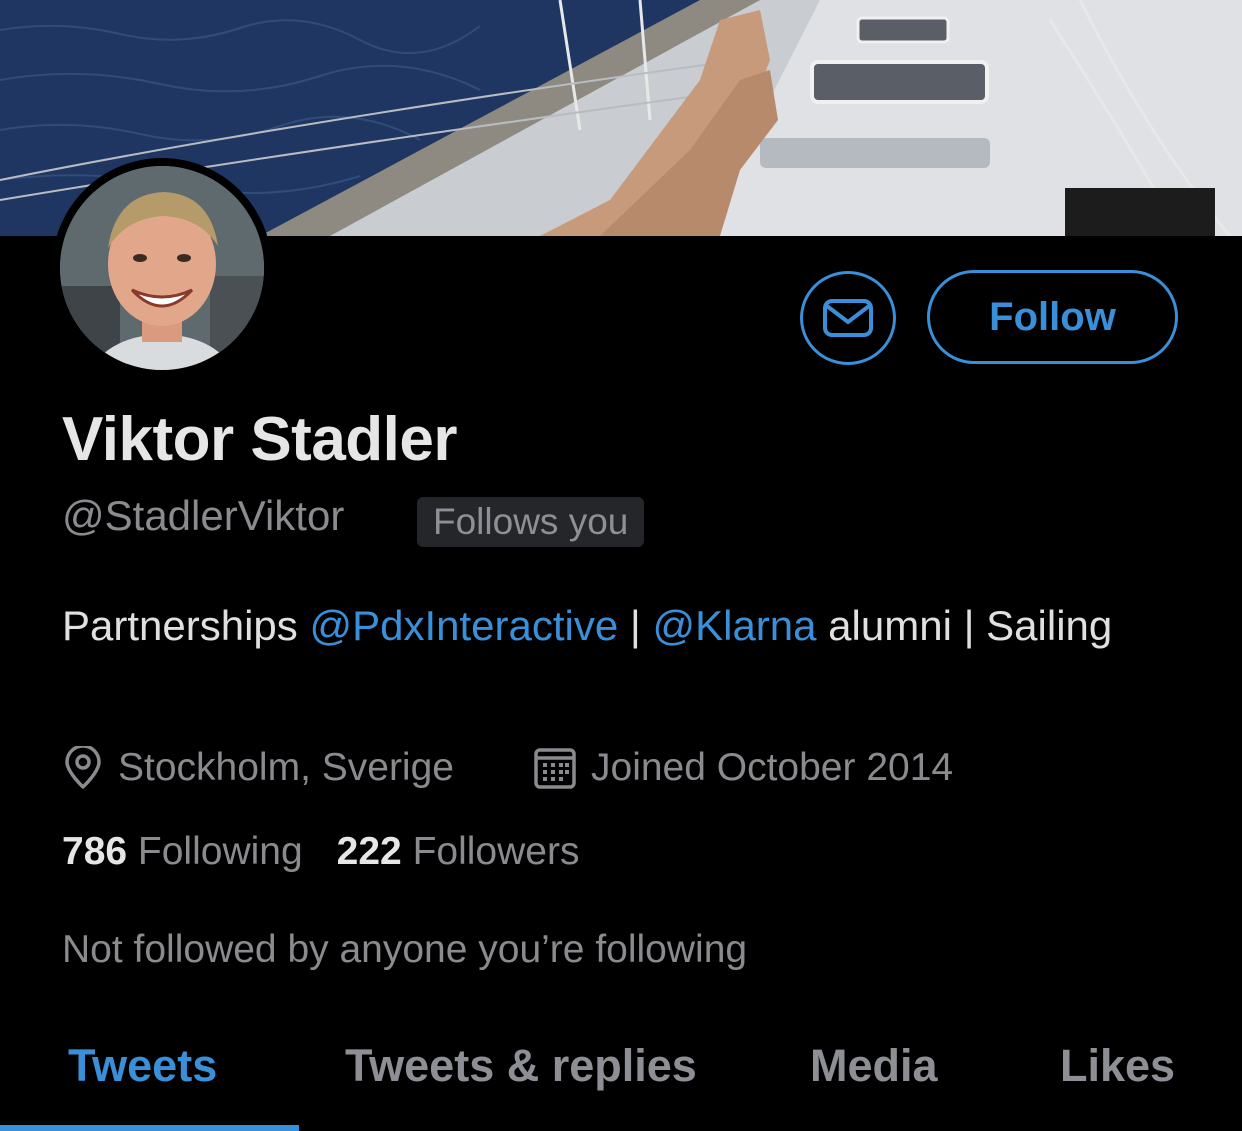 The image size is (1242, 1131). Describe the element at coordinates (142, 1066) in the screenshot. I see `tab-tweets: Tweets` at that location.